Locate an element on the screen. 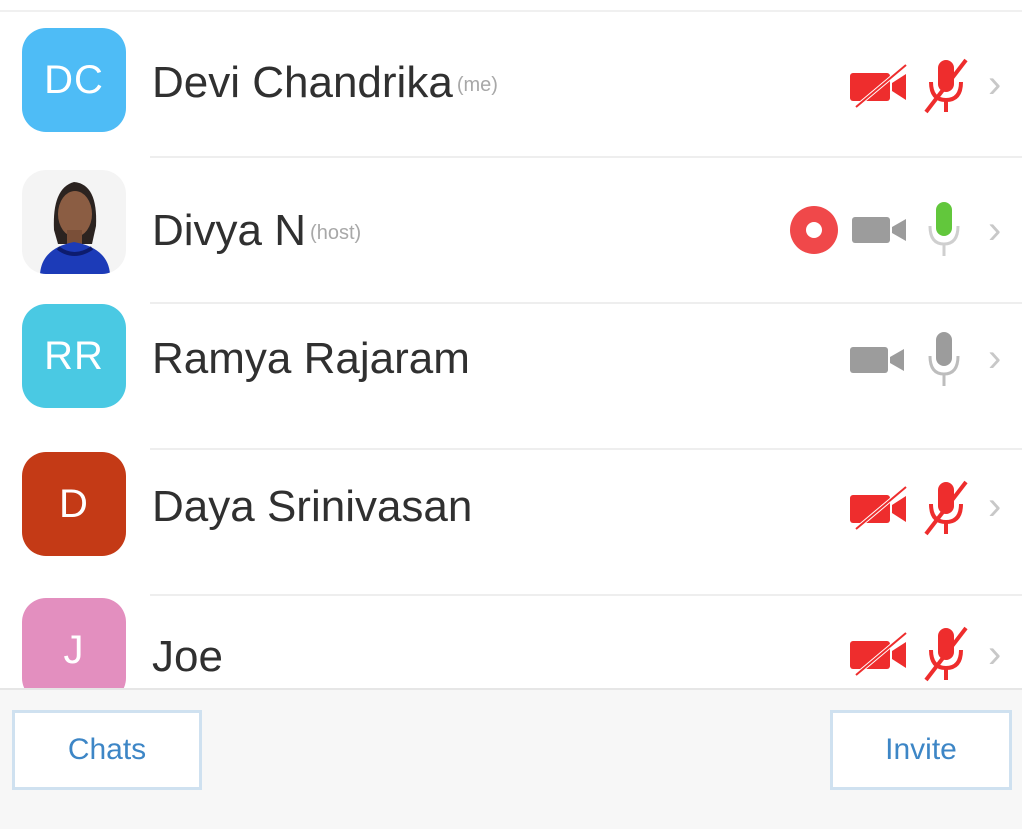  chats-button: Chats is located at coordinates (107, 750).